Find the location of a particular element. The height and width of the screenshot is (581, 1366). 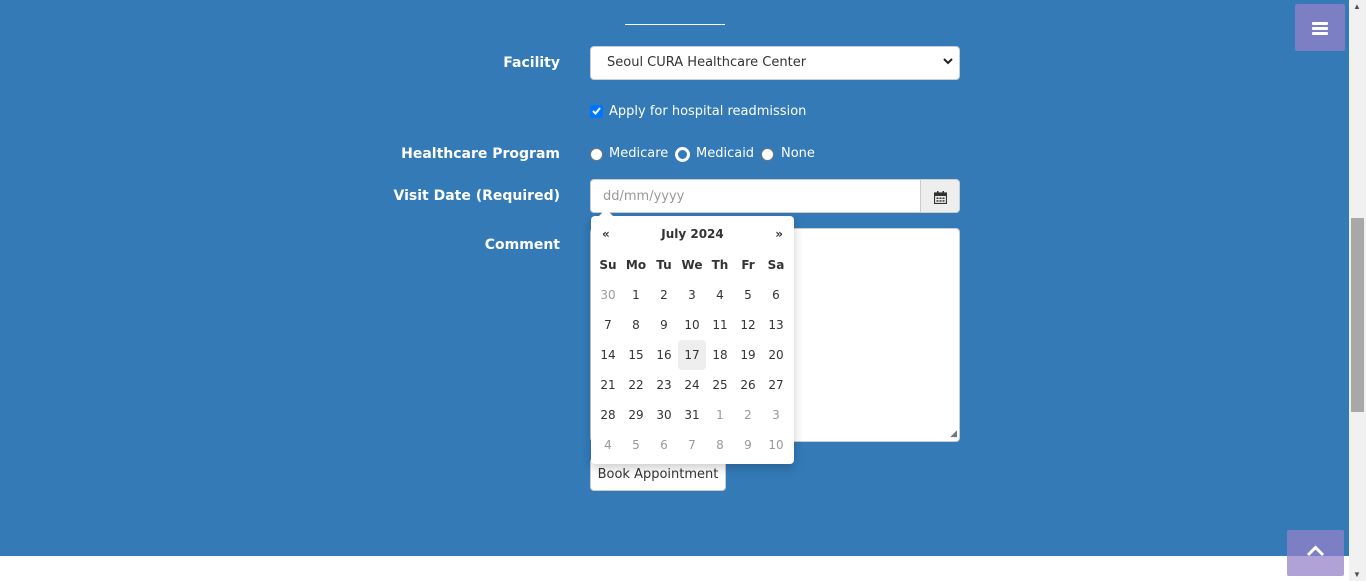

day-cell: 14 is located at coordinates (608, 355).